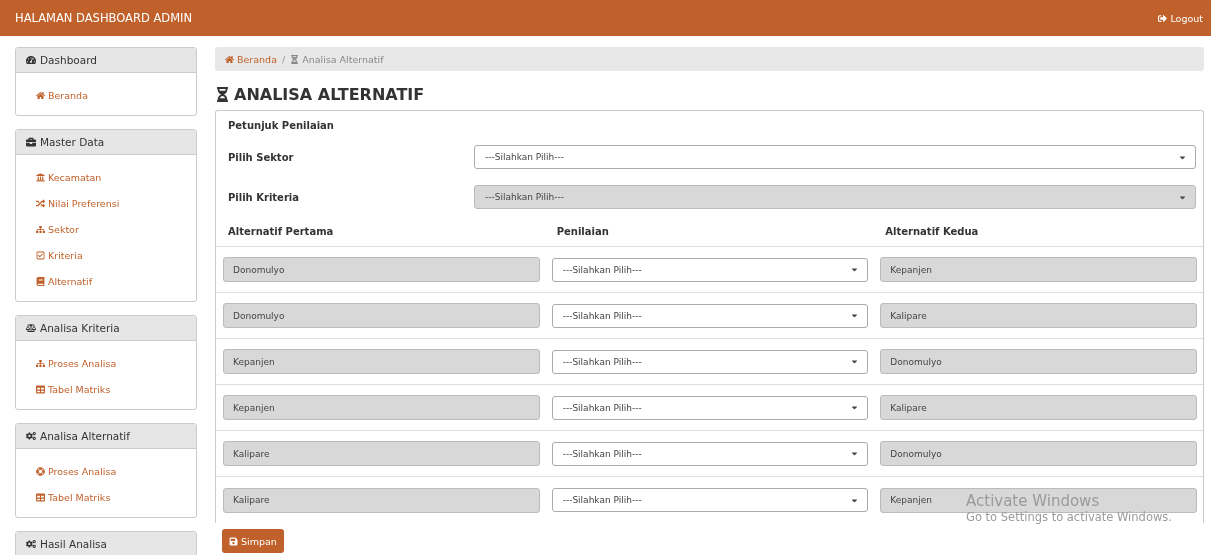  I want to click on sidebar-link: Beranda, so click(106, 95).